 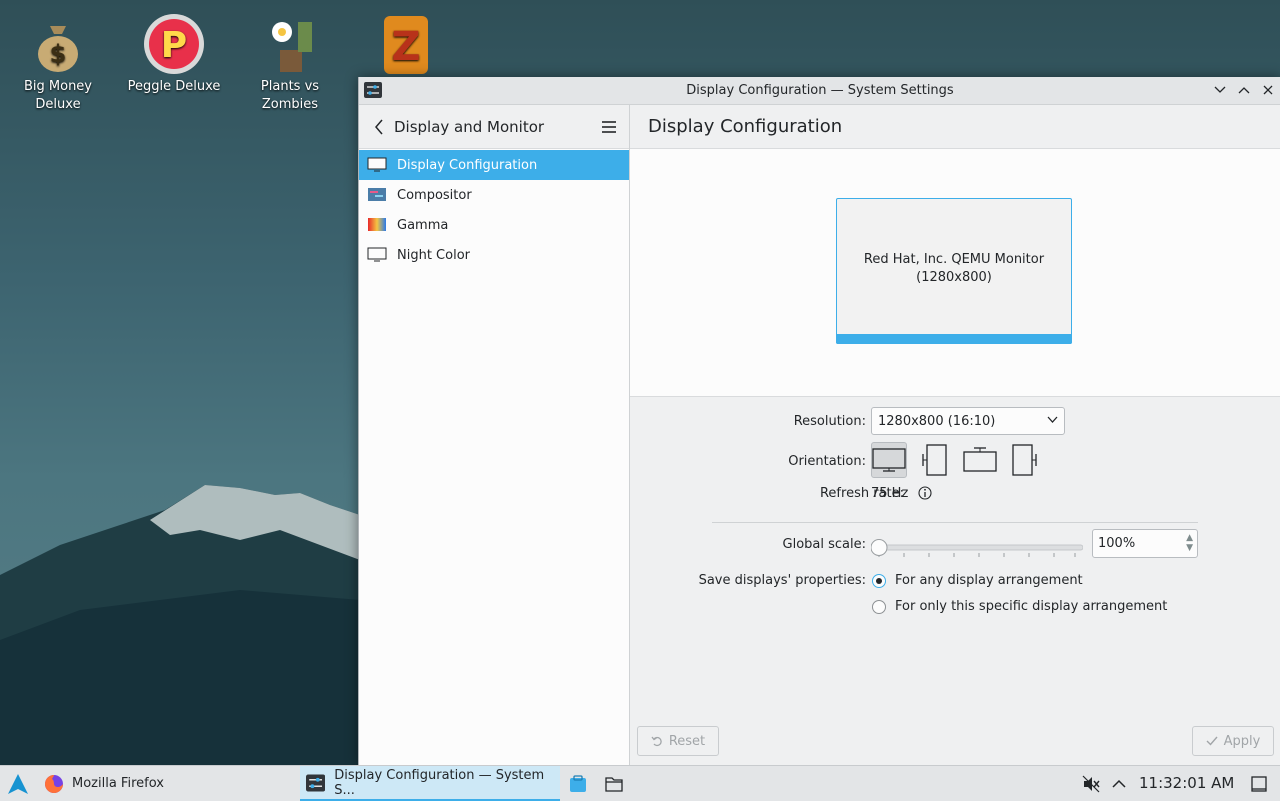 What do you see at coordinates (290, 104) in the screenshot?
I see `desktop-icon-label: Zombies` at bounding box center [290, 104].